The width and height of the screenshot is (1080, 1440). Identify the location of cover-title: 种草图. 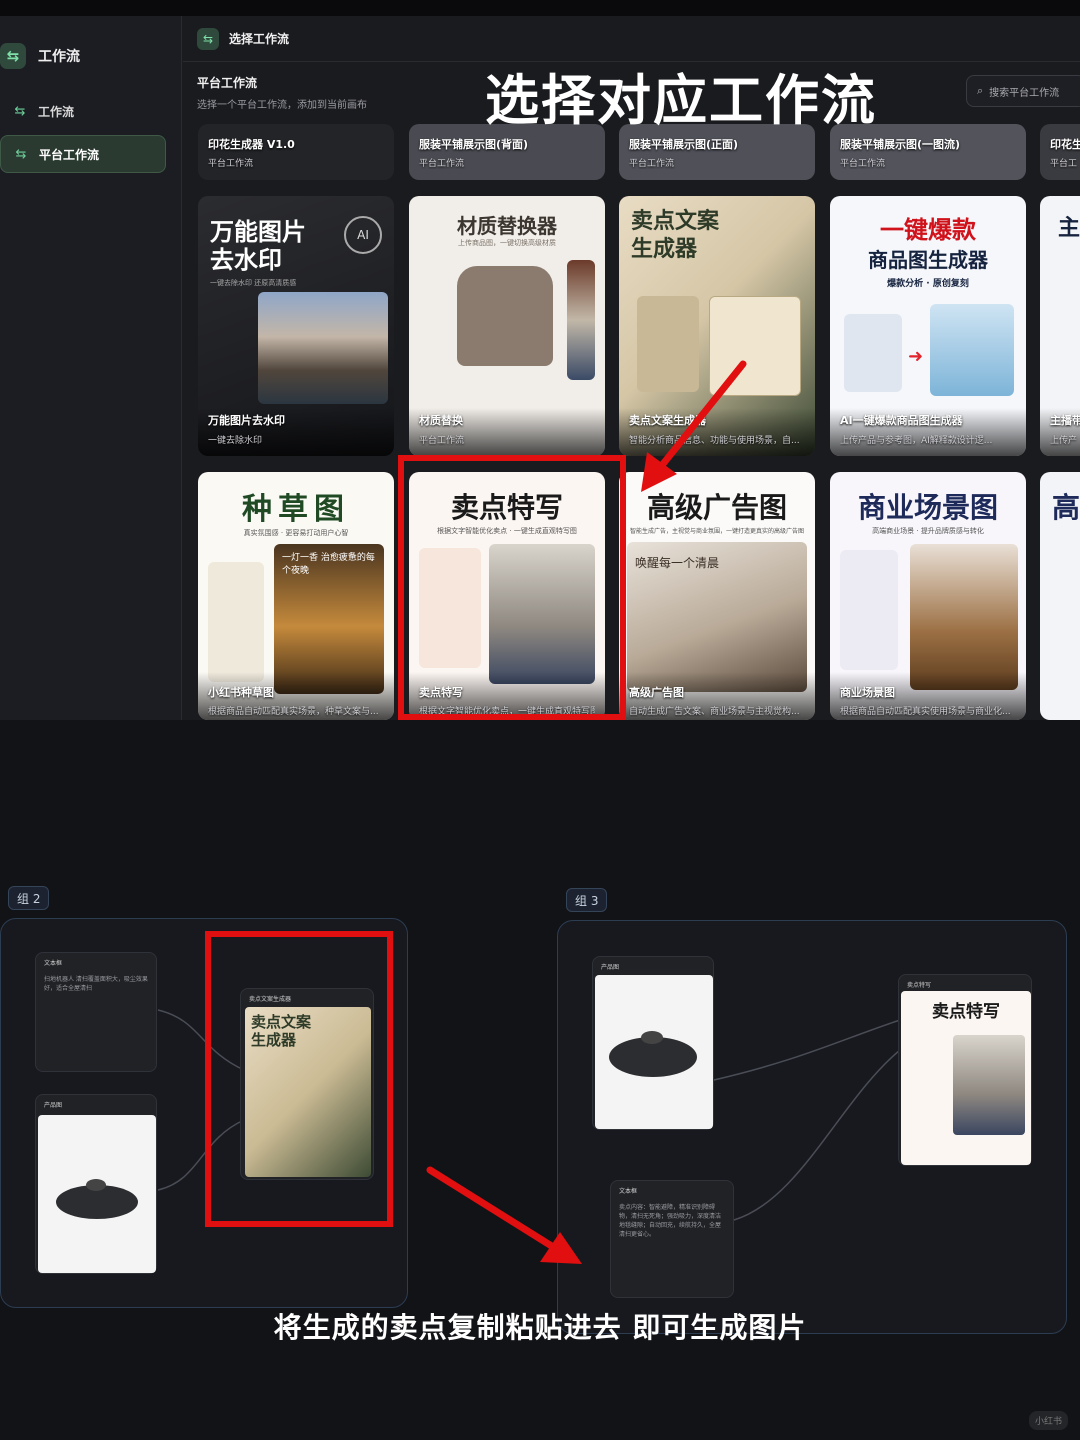
(296, 509).